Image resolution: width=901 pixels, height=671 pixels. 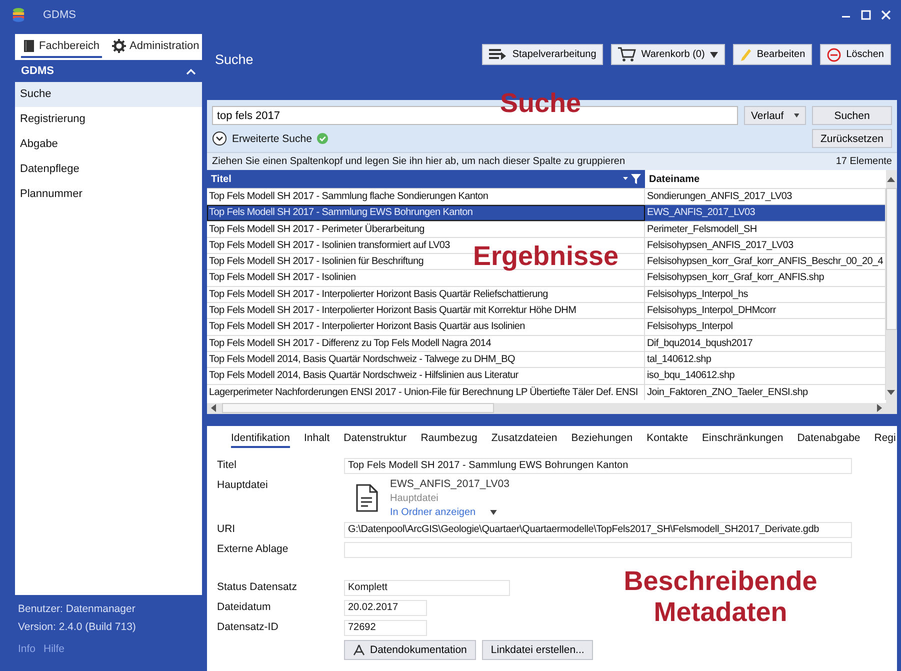 I want to click on table-cell: Top Fels Modell SH 2017 - Interpolierter Horizont Basis Quartär Reliefschattierung, so click(x=426, y=294).